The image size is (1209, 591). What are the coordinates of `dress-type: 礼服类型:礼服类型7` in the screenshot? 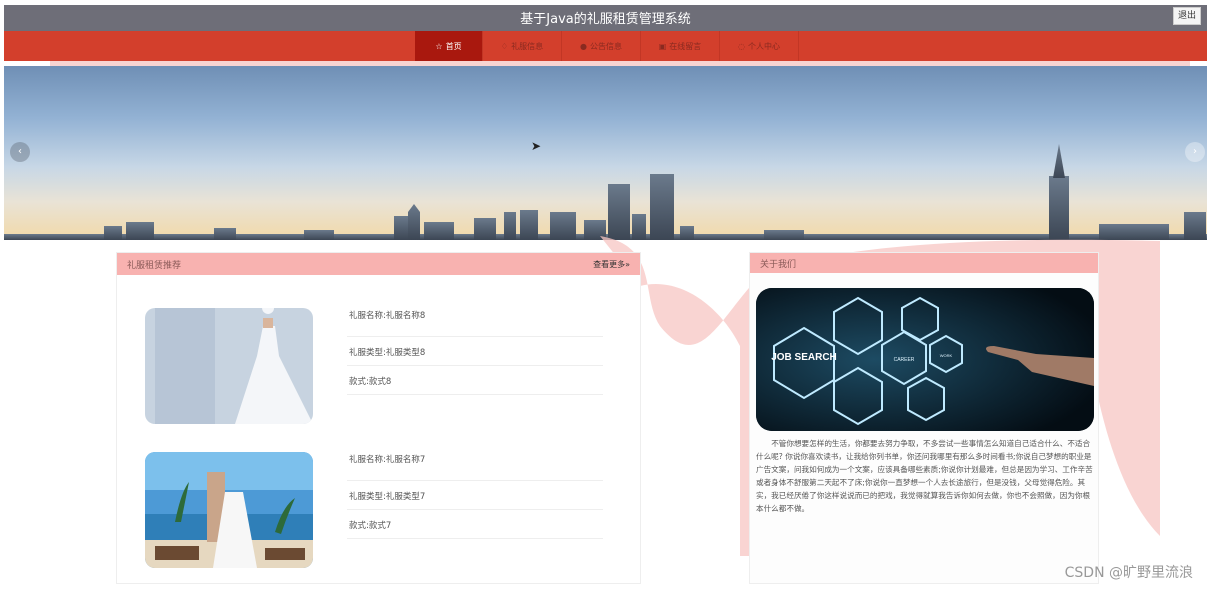 It's located at (475, 495).